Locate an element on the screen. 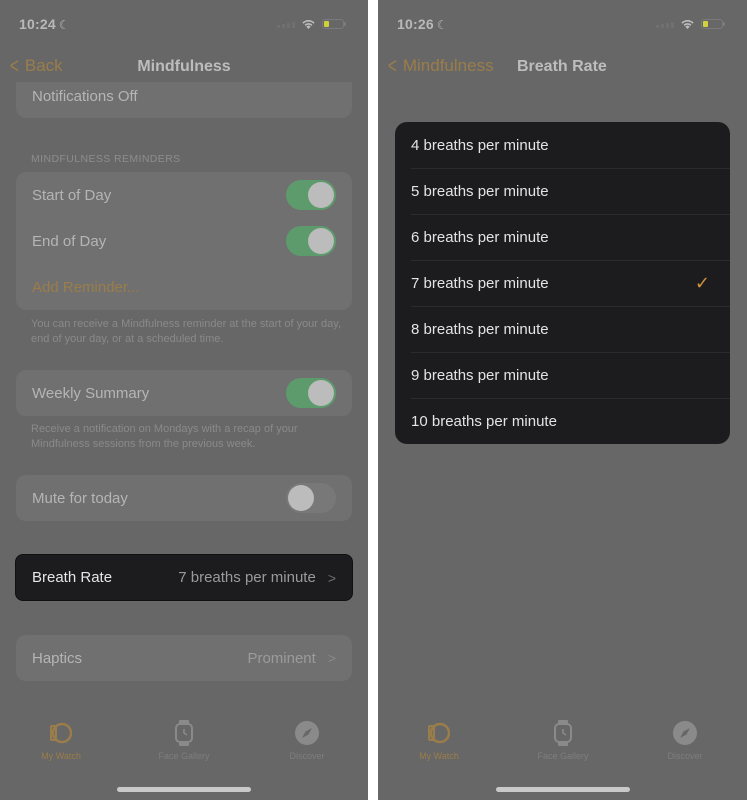  reminder-row-start-of-day: Start of Day is located at coordinates (184, 195).